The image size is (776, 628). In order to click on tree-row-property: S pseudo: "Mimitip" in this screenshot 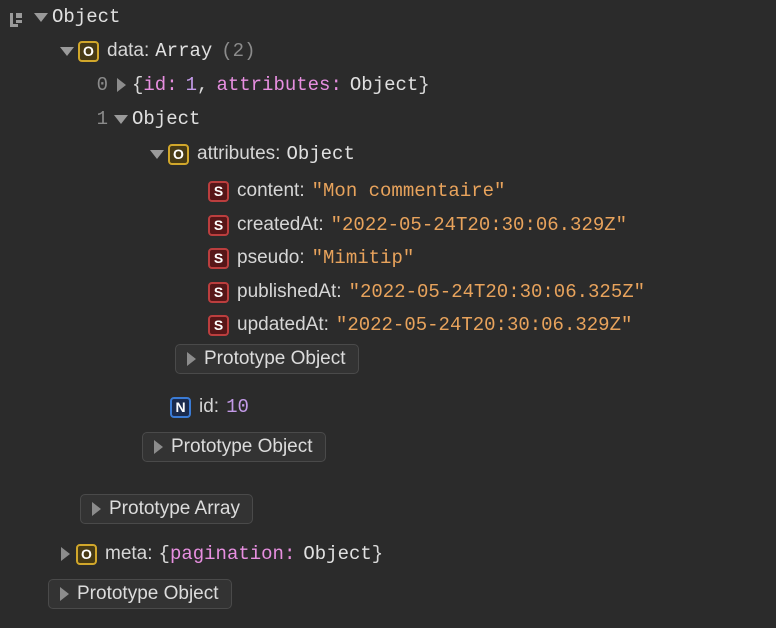, I will do `click(311, 258)`.